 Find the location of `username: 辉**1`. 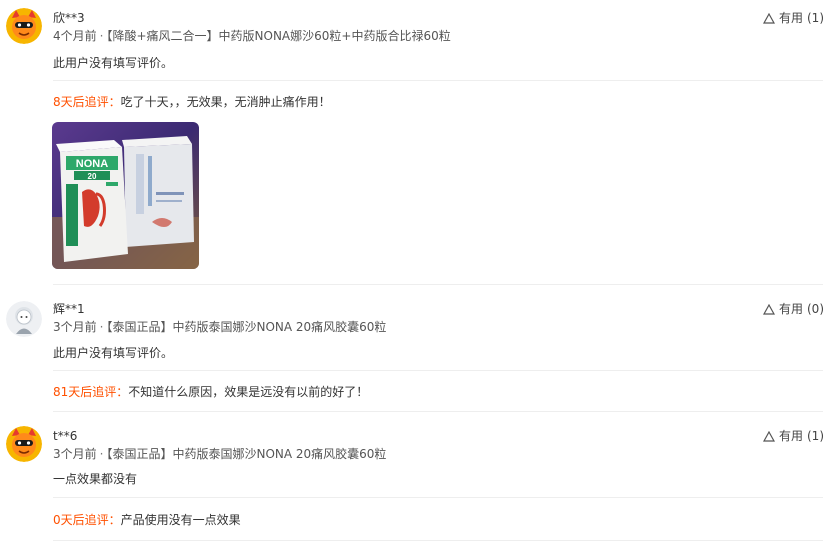

username: 辉**1 is located at coordinates (69, 309).